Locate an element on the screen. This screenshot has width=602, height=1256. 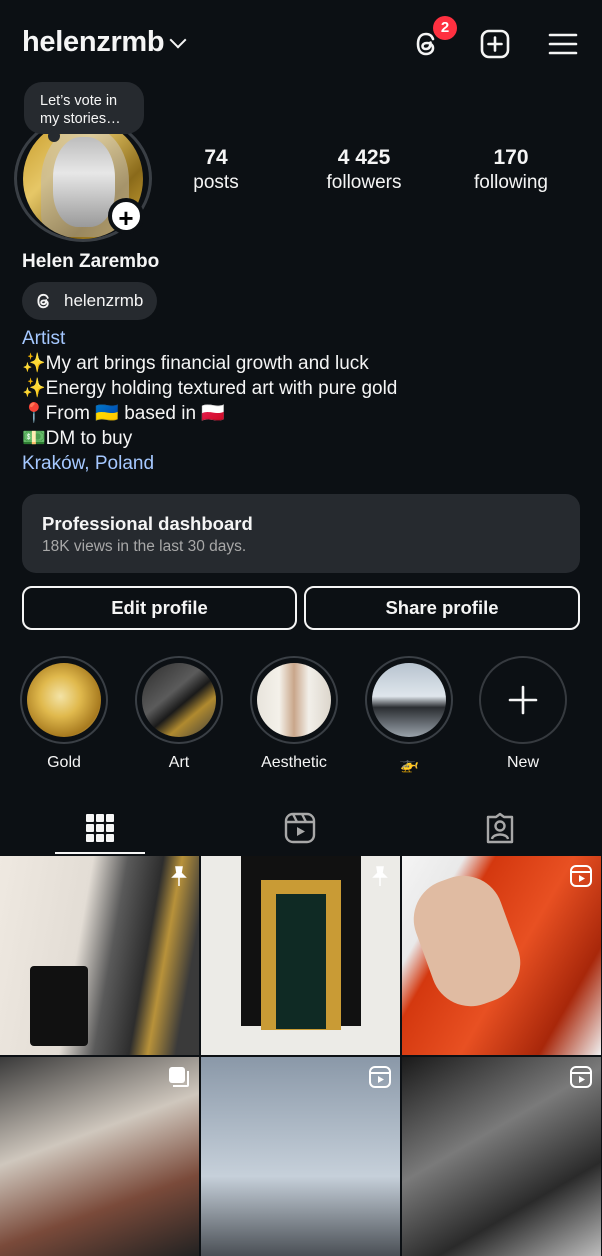
chevron-down-icon is located at coordinates (178, 39).